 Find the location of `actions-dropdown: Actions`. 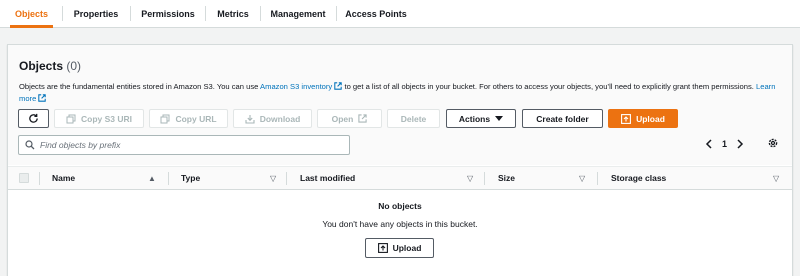

actions-dropdown: Actions is located at coordinates (481, 118).